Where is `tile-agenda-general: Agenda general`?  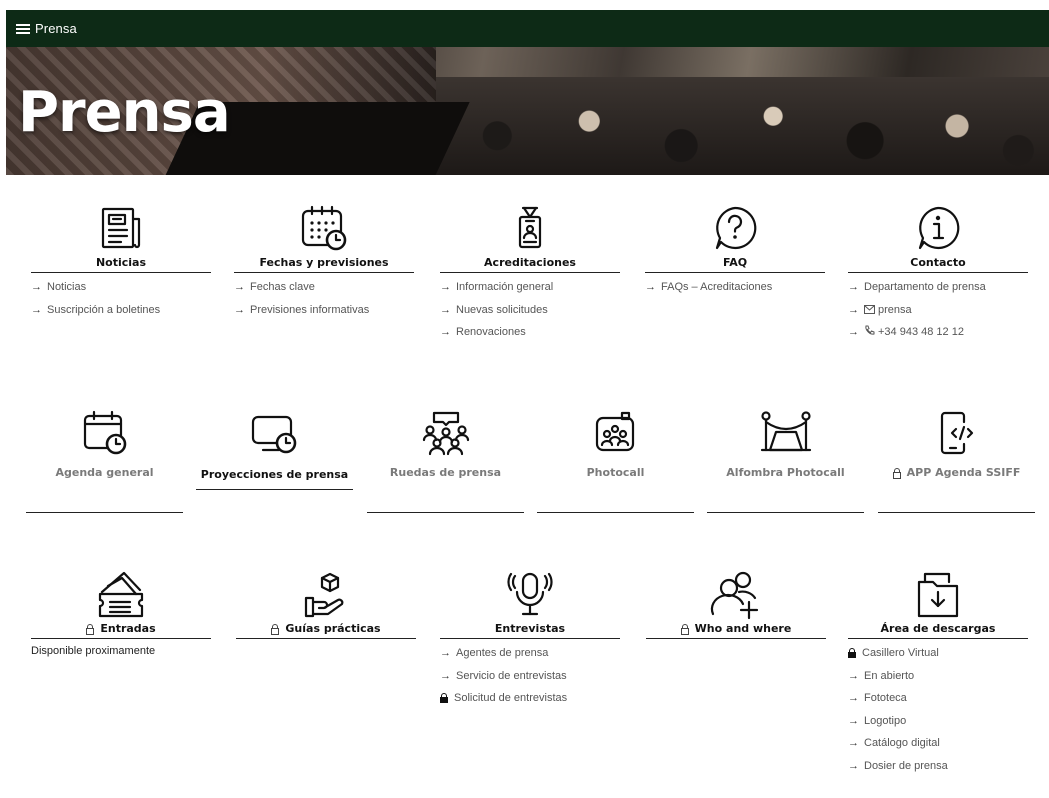
tile-agenda-general: Agenda general is located at coordinates (104, 461).